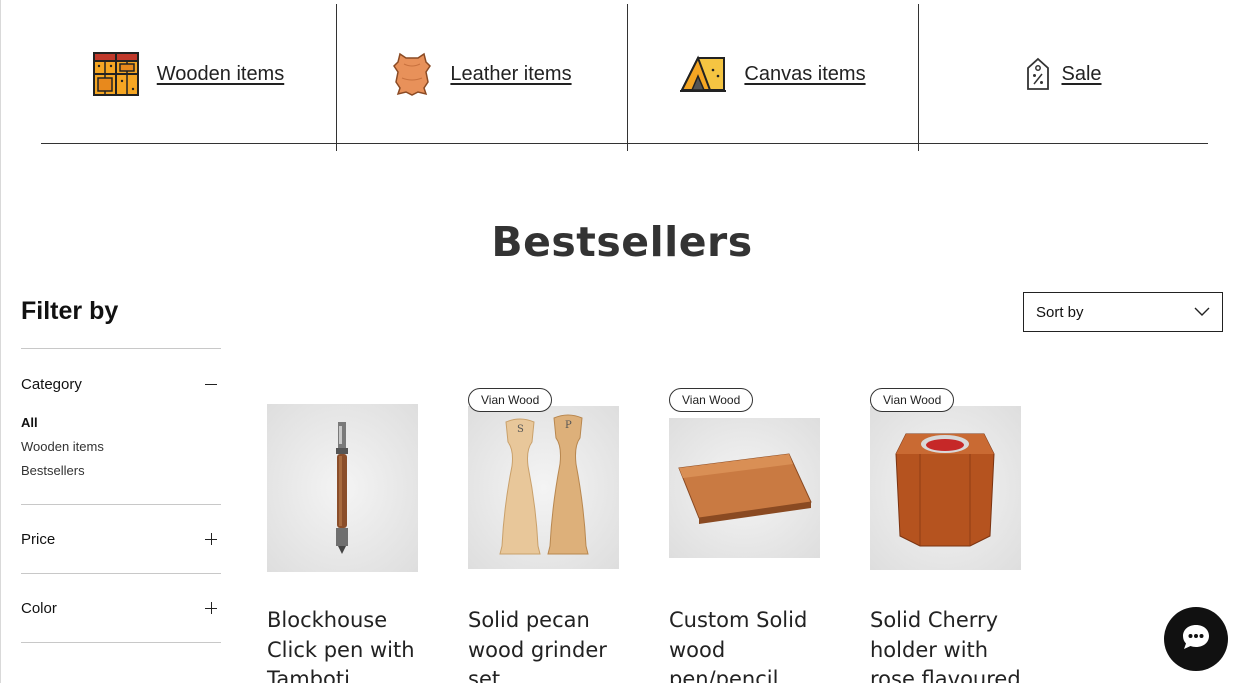  I want to click on category-nav-sale: Sale, so click(1063, 77).